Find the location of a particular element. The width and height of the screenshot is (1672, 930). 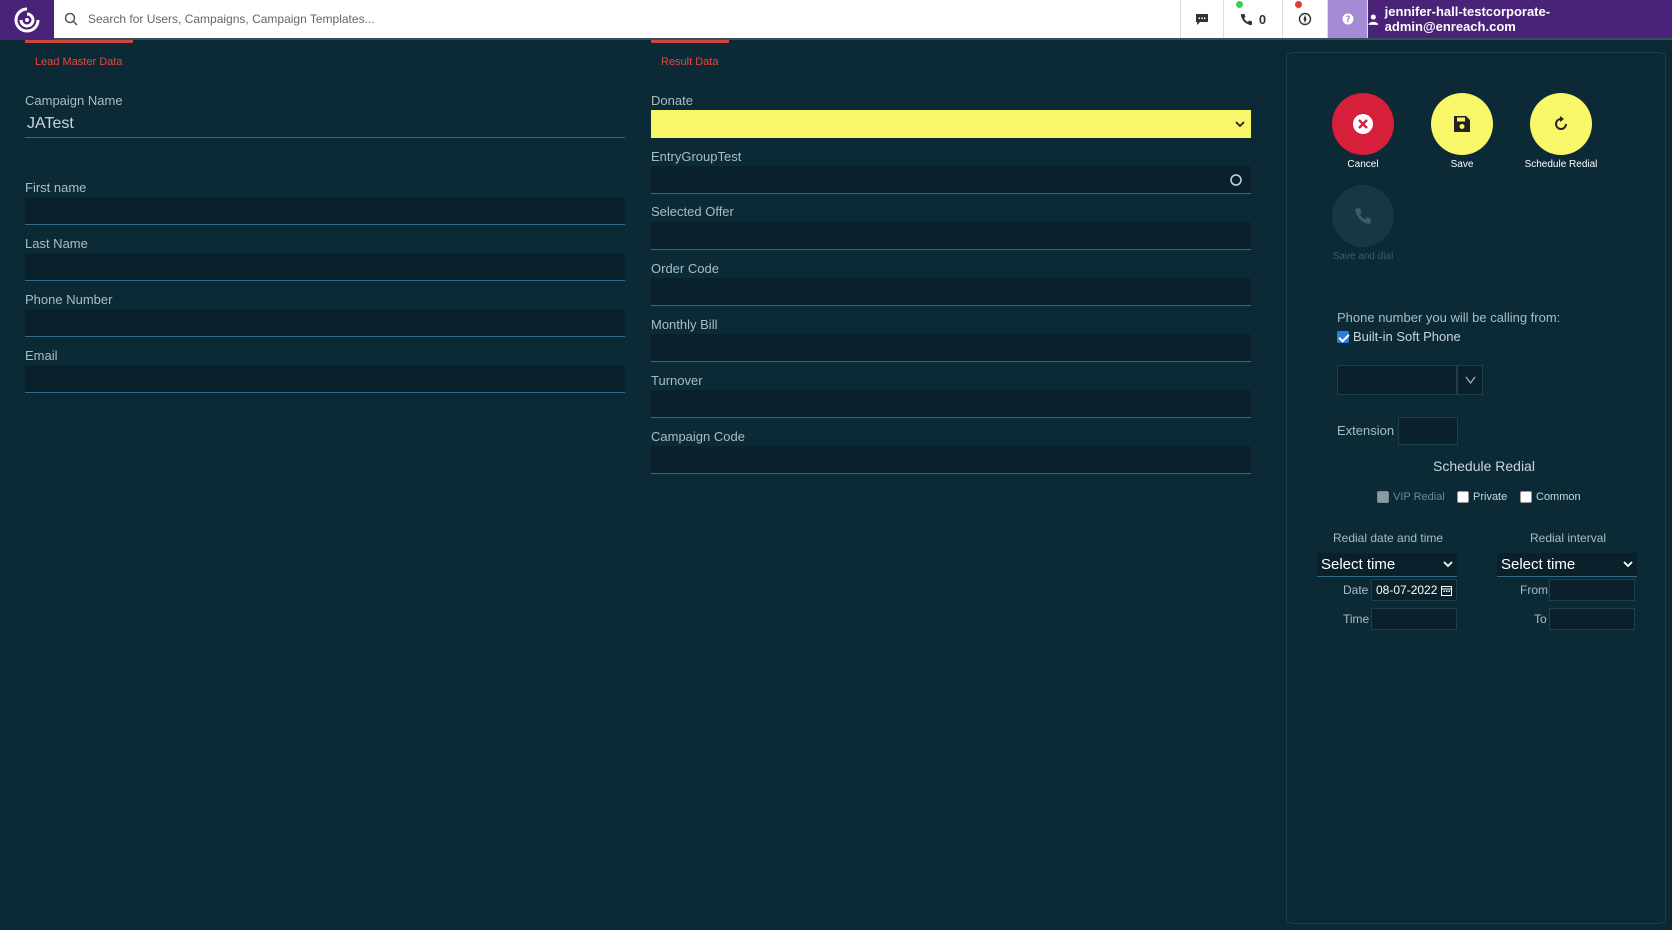

tab-result-data: Result Data is located at coordinates (690, 54).